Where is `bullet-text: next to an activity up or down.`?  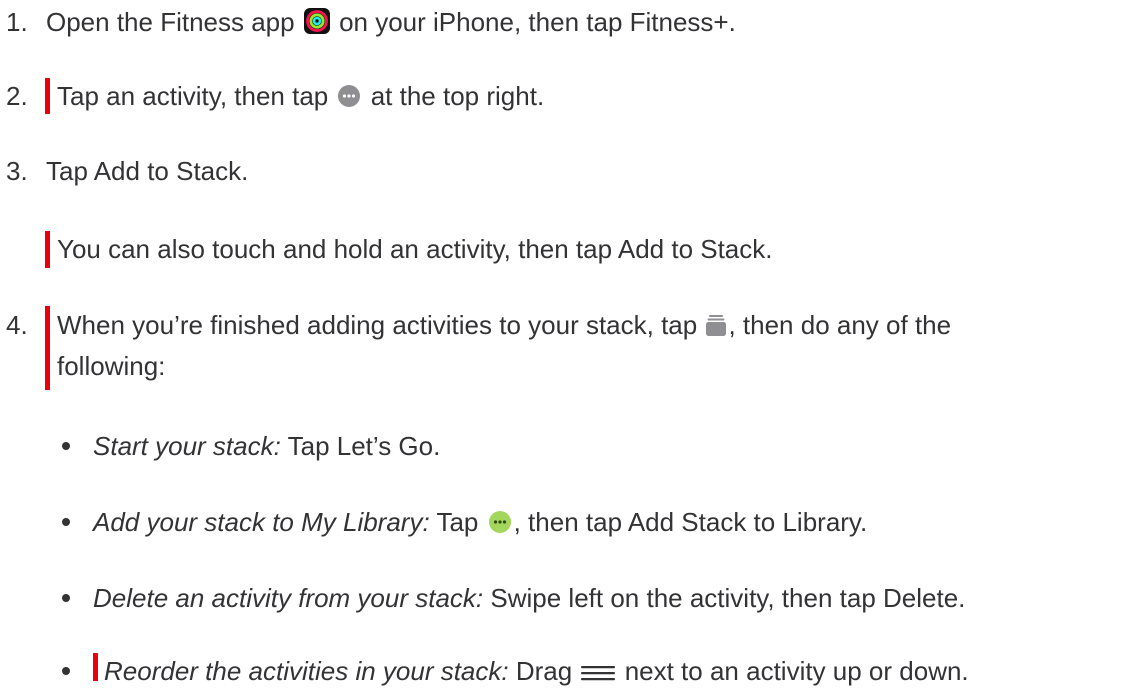 bullet-text: next to an activity up or down. is located at coordinates (796, 671).